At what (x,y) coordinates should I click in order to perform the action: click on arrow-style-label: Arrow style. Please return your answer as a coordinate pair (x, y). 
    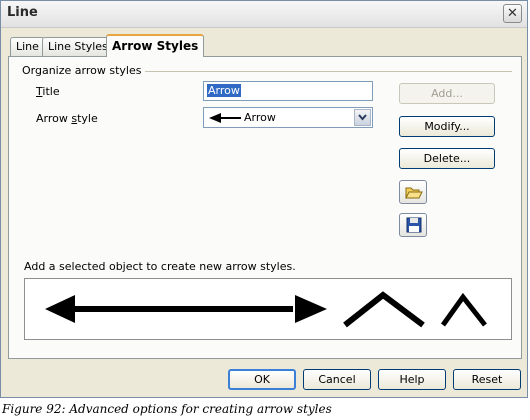
    Looking at the image, I should click on (67, 118).